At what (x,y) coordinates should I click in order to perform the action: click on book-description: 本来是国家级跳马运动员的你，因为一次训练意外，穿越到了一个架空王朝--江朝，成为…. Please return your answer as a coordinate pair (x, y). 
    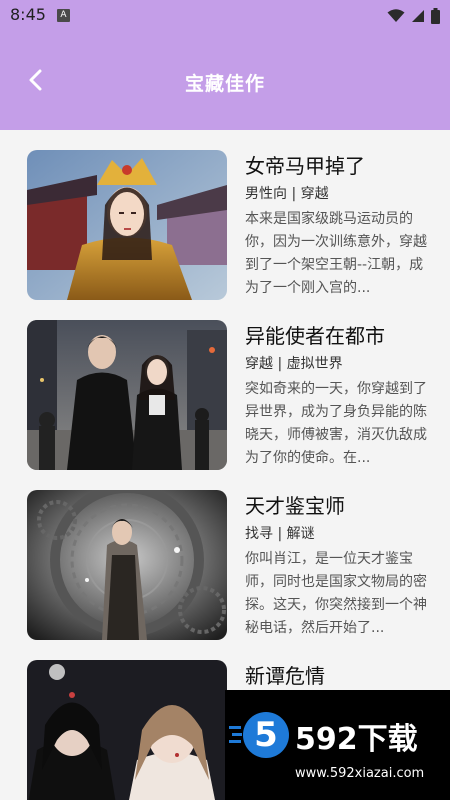
    Looking at the image, I should click on (336, 253).